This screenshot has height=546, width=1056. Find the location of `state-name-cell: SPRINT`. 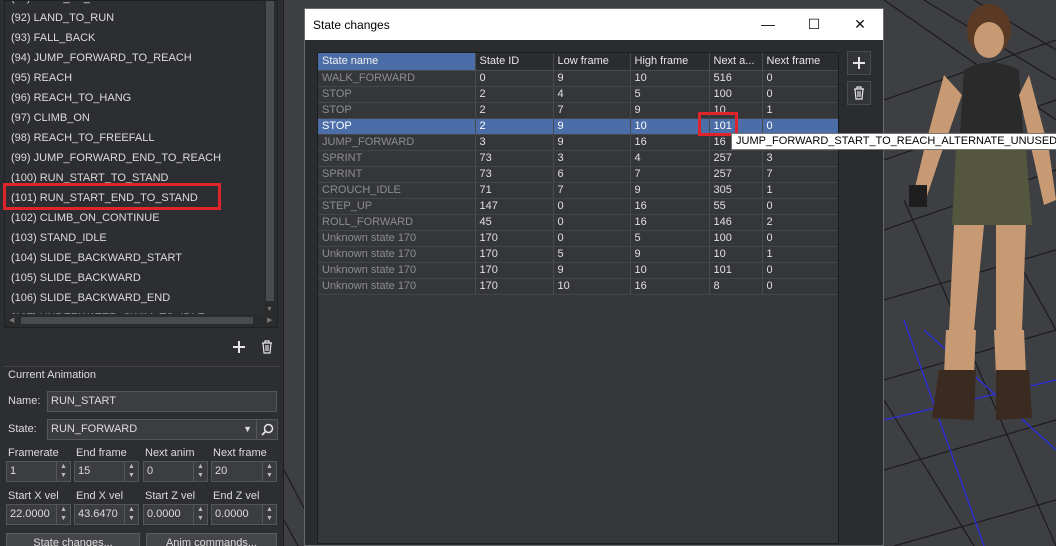

state-name-cell: SPRINT is located at coordinates (397, 174).